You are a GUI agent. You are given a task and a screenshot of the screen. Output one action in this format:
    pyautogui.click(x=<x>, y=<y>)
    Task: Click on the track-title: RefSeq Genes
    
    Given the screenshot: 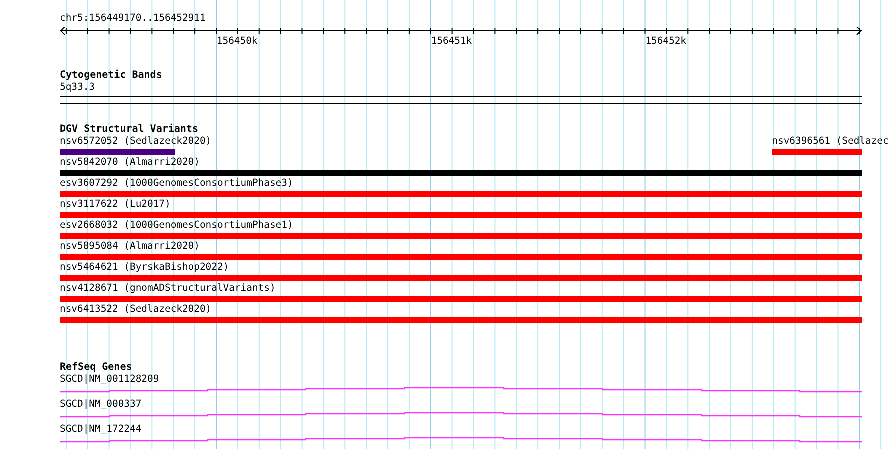 What is the action you would take?
    pyautogui.click(x=97, y=367)
    